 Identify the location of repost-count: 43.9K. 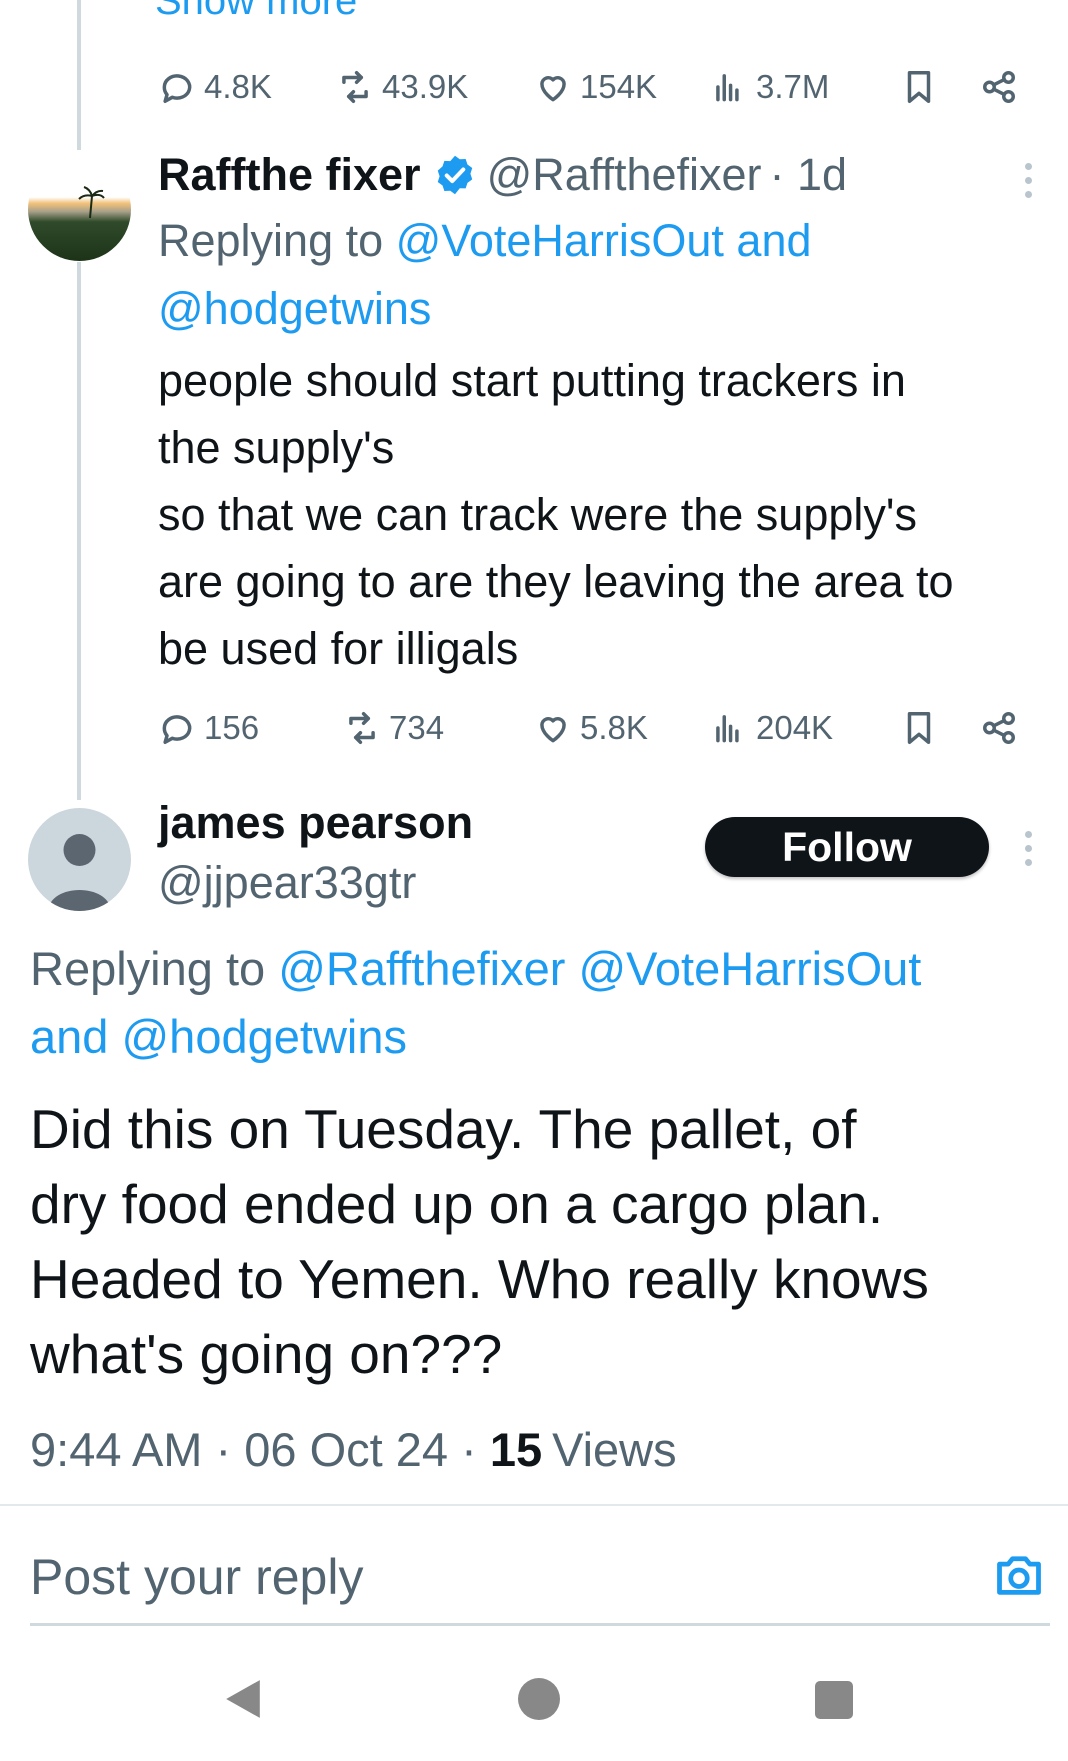
(425, 86).